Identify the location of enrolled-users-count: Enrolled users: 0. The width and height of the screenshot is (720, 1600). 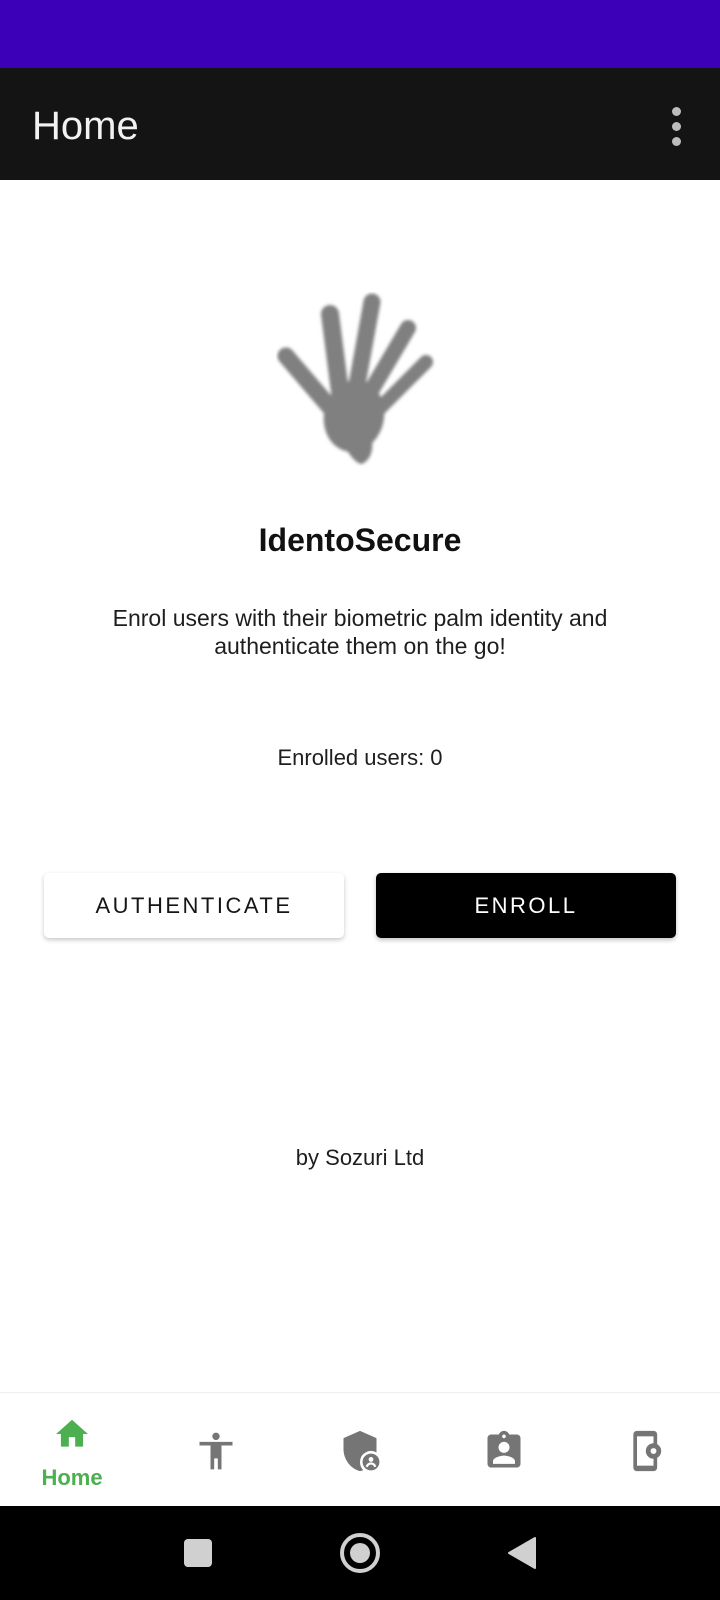
(360, 757).